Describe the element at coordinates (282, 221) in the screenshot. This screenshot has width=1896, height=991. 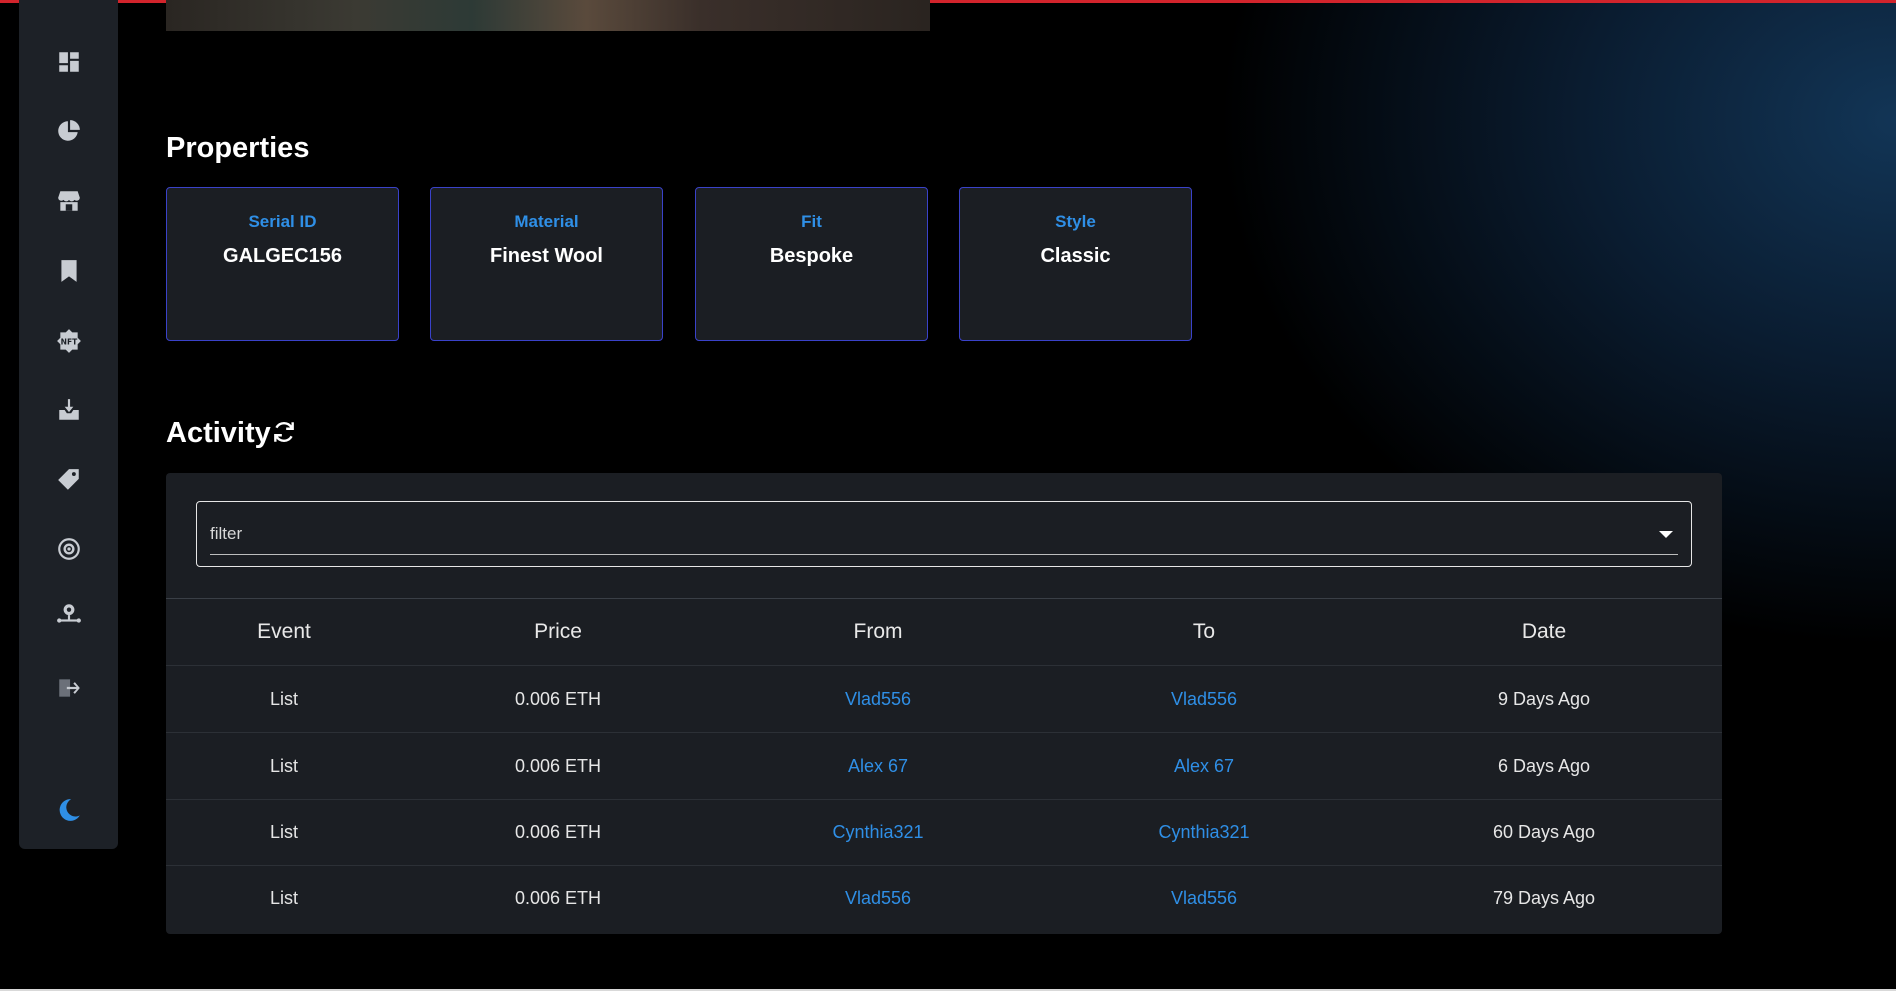
I see `property-label: Serial ID` at that location.